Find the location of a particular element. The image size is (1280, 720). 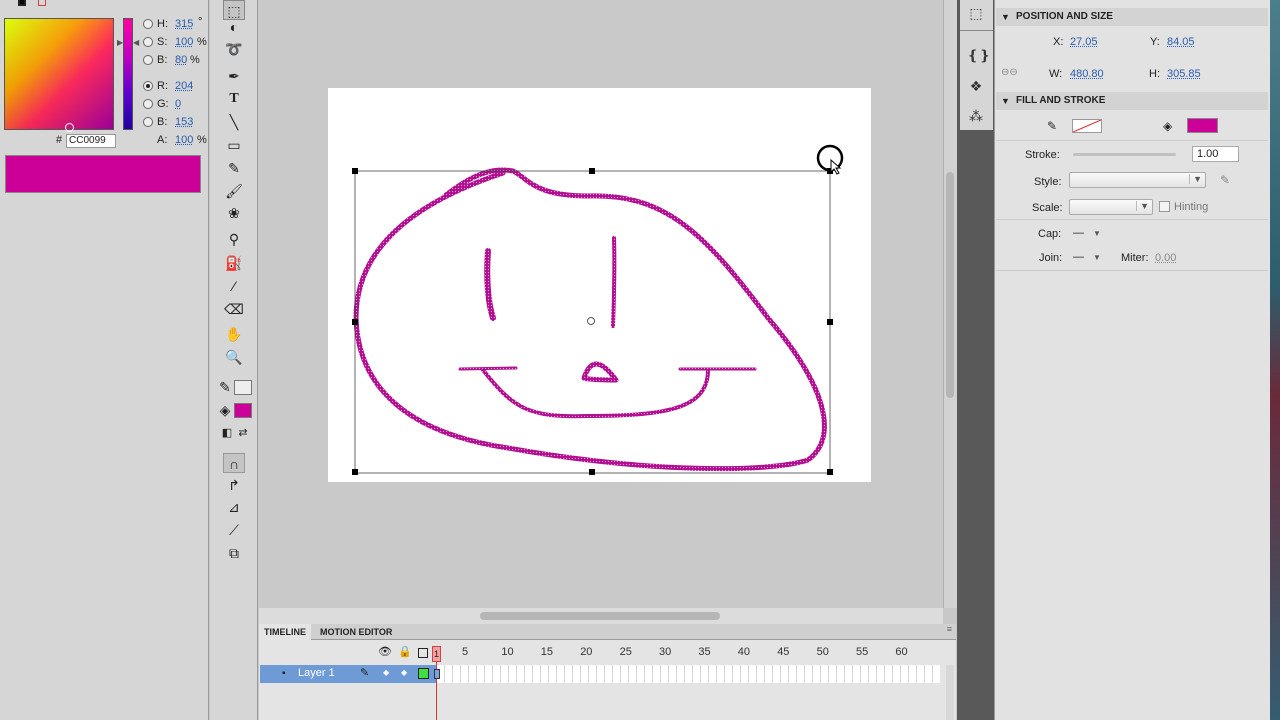

actions-panel-icon: ❴❵ is located at coordinates (978, 55).